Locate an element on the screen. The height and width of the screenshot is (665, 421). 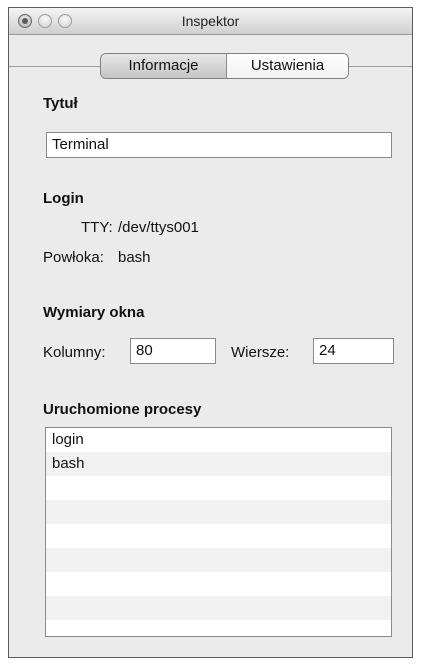
shell-label: Powłoka: is located at coordinates (73, 257).